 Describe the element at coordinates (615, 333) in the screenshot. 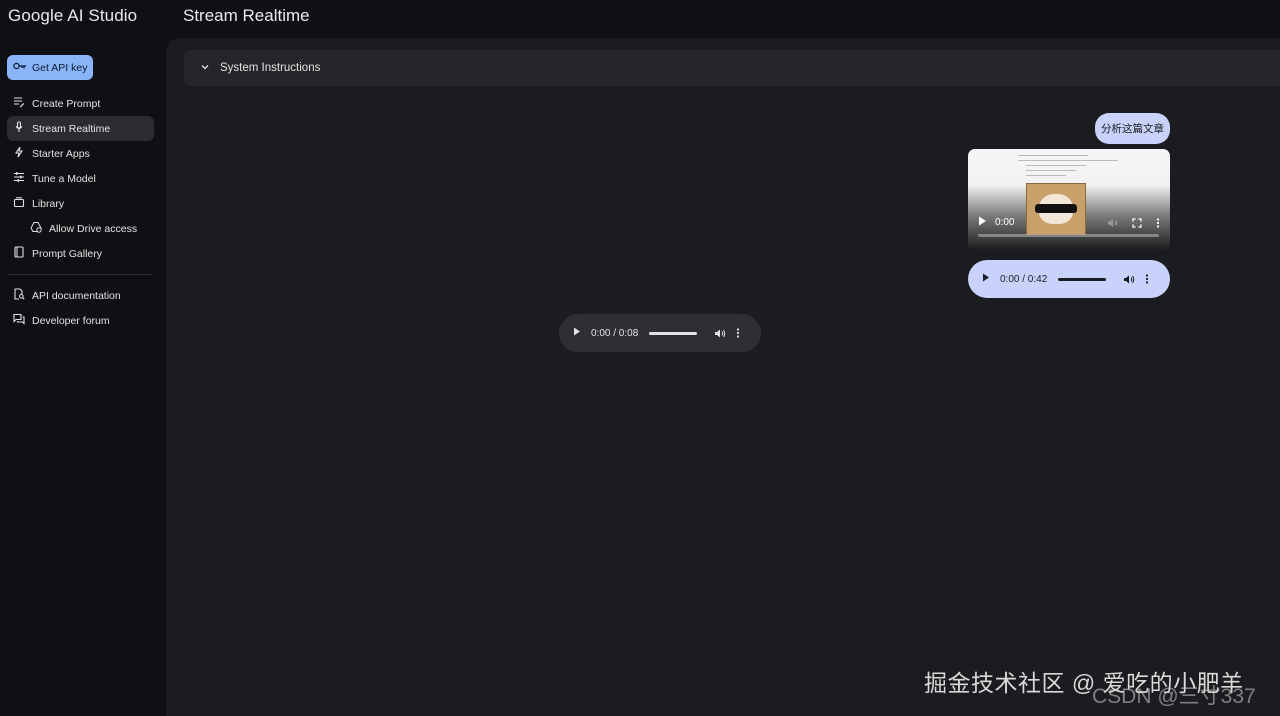

I see `audio-time: 0:00 / 0:08` at that location.